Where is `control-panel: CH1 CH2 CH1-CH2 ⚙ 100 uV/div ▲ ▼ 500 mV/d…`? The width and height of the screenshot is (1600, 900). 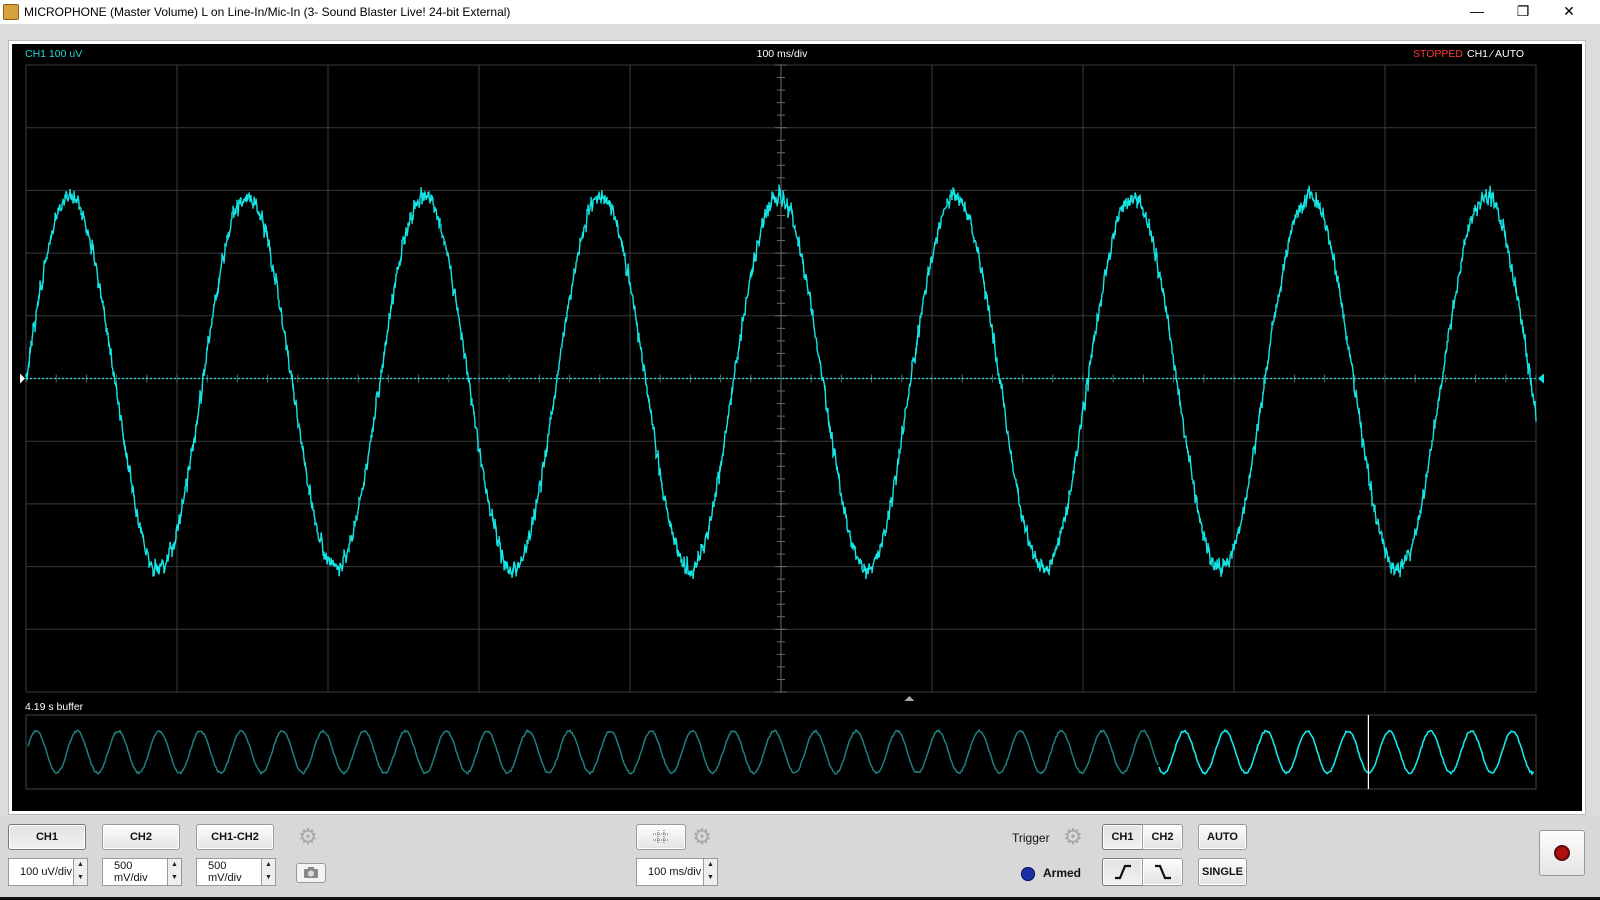 control-panel: CH1 CH2 CH1-CH2 ⚙ 100 uV/div ▲ ▼ 500 mV/d… is located at coordinates (800, 858).